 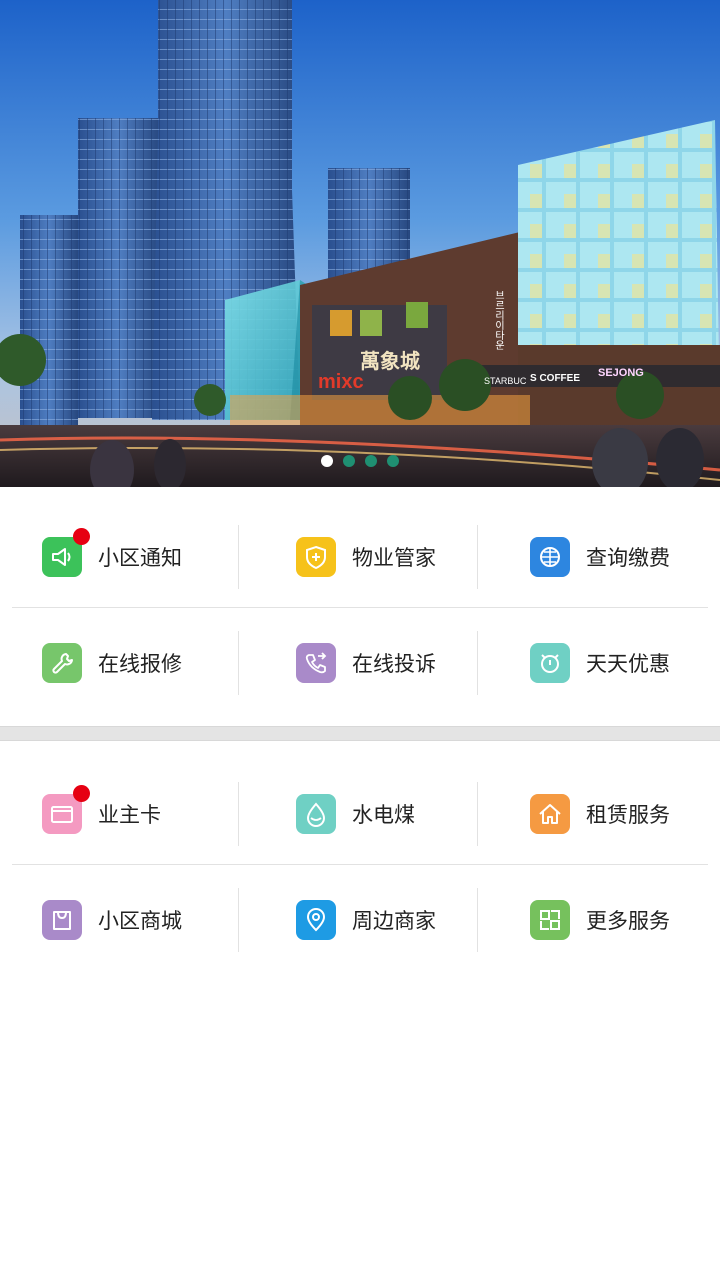 What do you see at coordinates (129, 815) in the screenshot?
I see `service-label: 业主卡` at bounding box center [129, 815].